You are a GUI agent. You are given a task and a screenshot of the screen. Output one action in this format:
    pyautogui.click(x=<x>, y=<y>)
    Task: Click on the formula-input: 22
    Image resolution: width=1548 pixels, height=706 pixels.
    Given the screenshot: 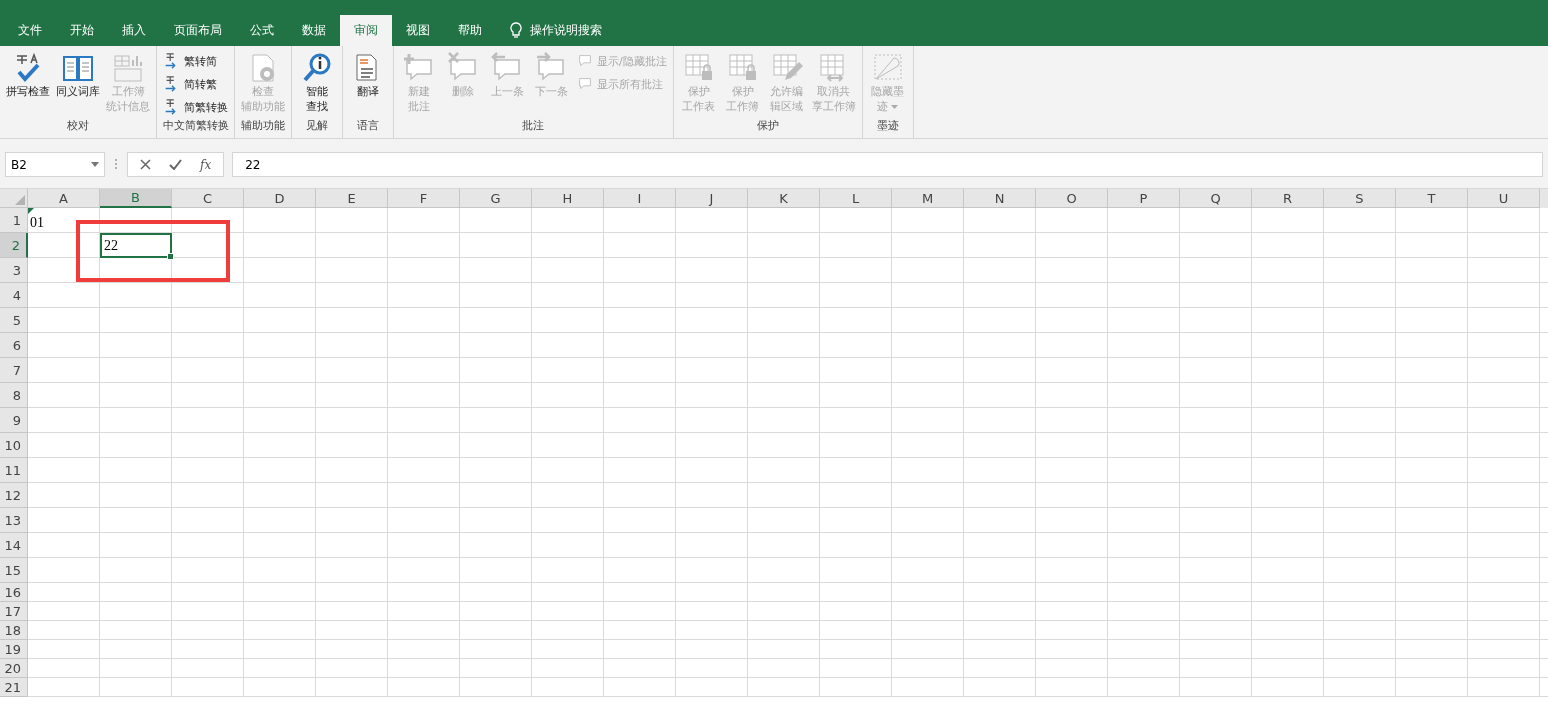 What is the action you would take?
    pyautogui.click(x=887, y=164)
    